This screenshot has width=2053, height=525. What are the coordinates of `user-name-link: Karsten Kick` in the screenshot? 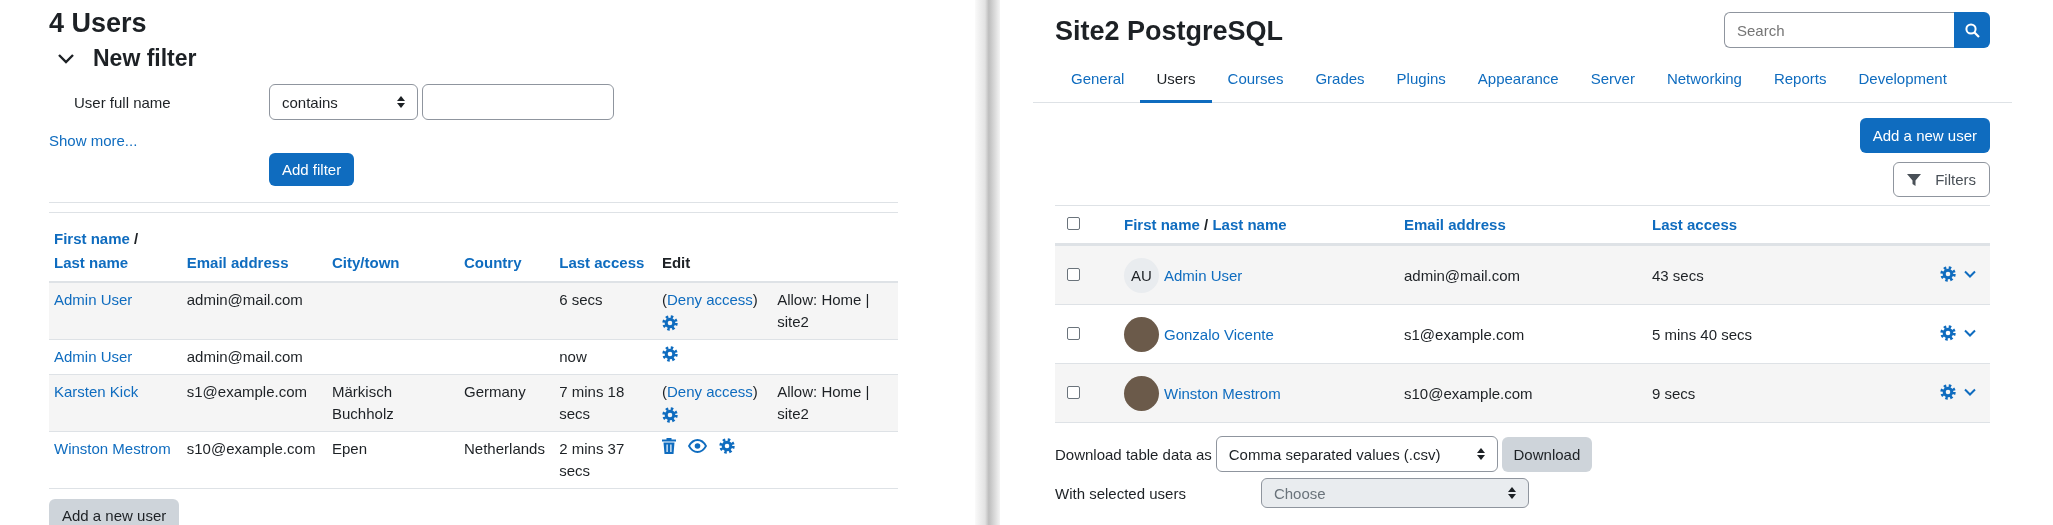 It's located at (96, 391).